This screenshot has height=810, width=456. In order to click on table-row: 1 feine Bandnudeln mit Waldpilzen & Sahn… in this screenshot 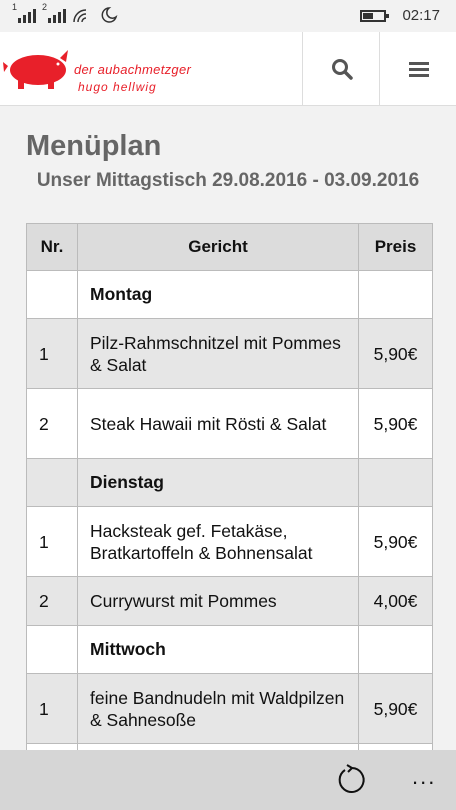, I will do `click(229, 708)`.